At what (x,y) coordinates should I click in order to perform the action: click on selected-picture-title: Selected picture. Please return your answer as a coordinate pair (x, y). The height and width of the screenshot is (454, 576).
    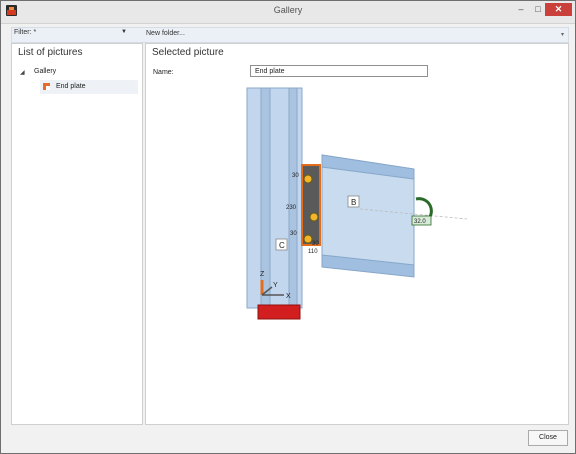
    Looking at the image, I should click on (188, 52).